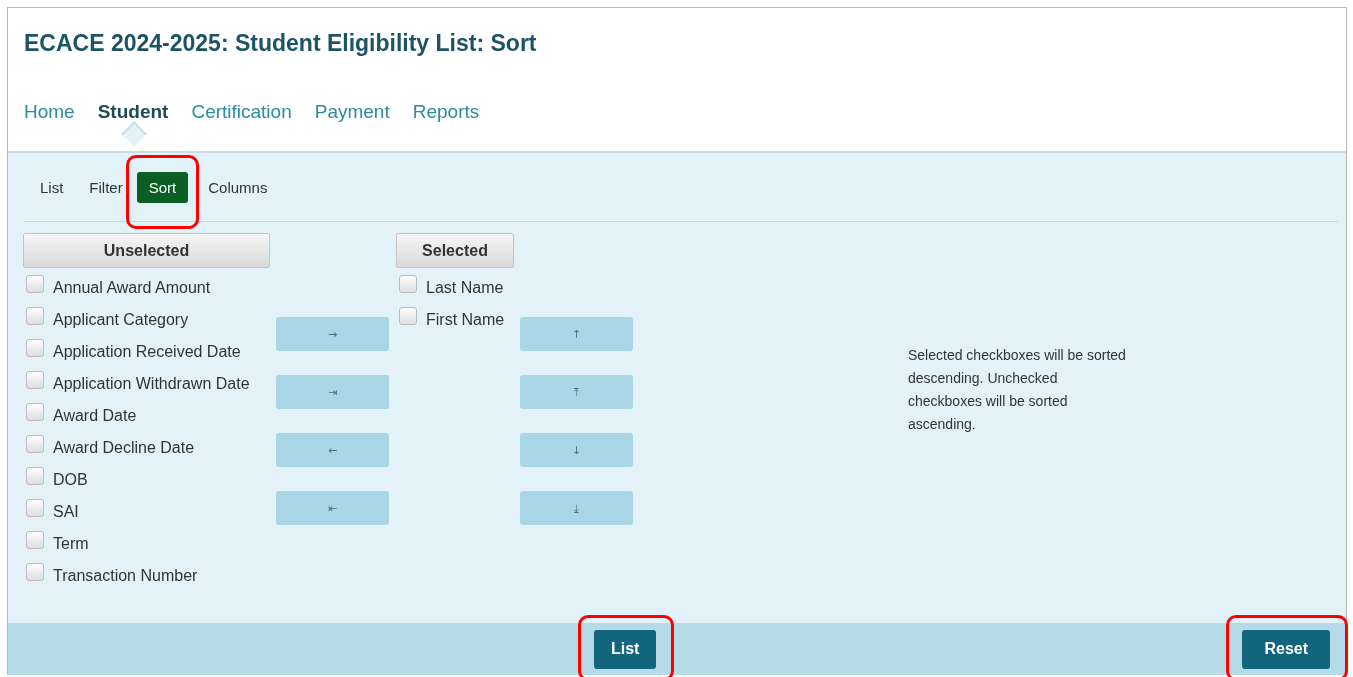 The image size is (1353, 677). I want to click on field-label: Award Decline Date, so click(124, 448).